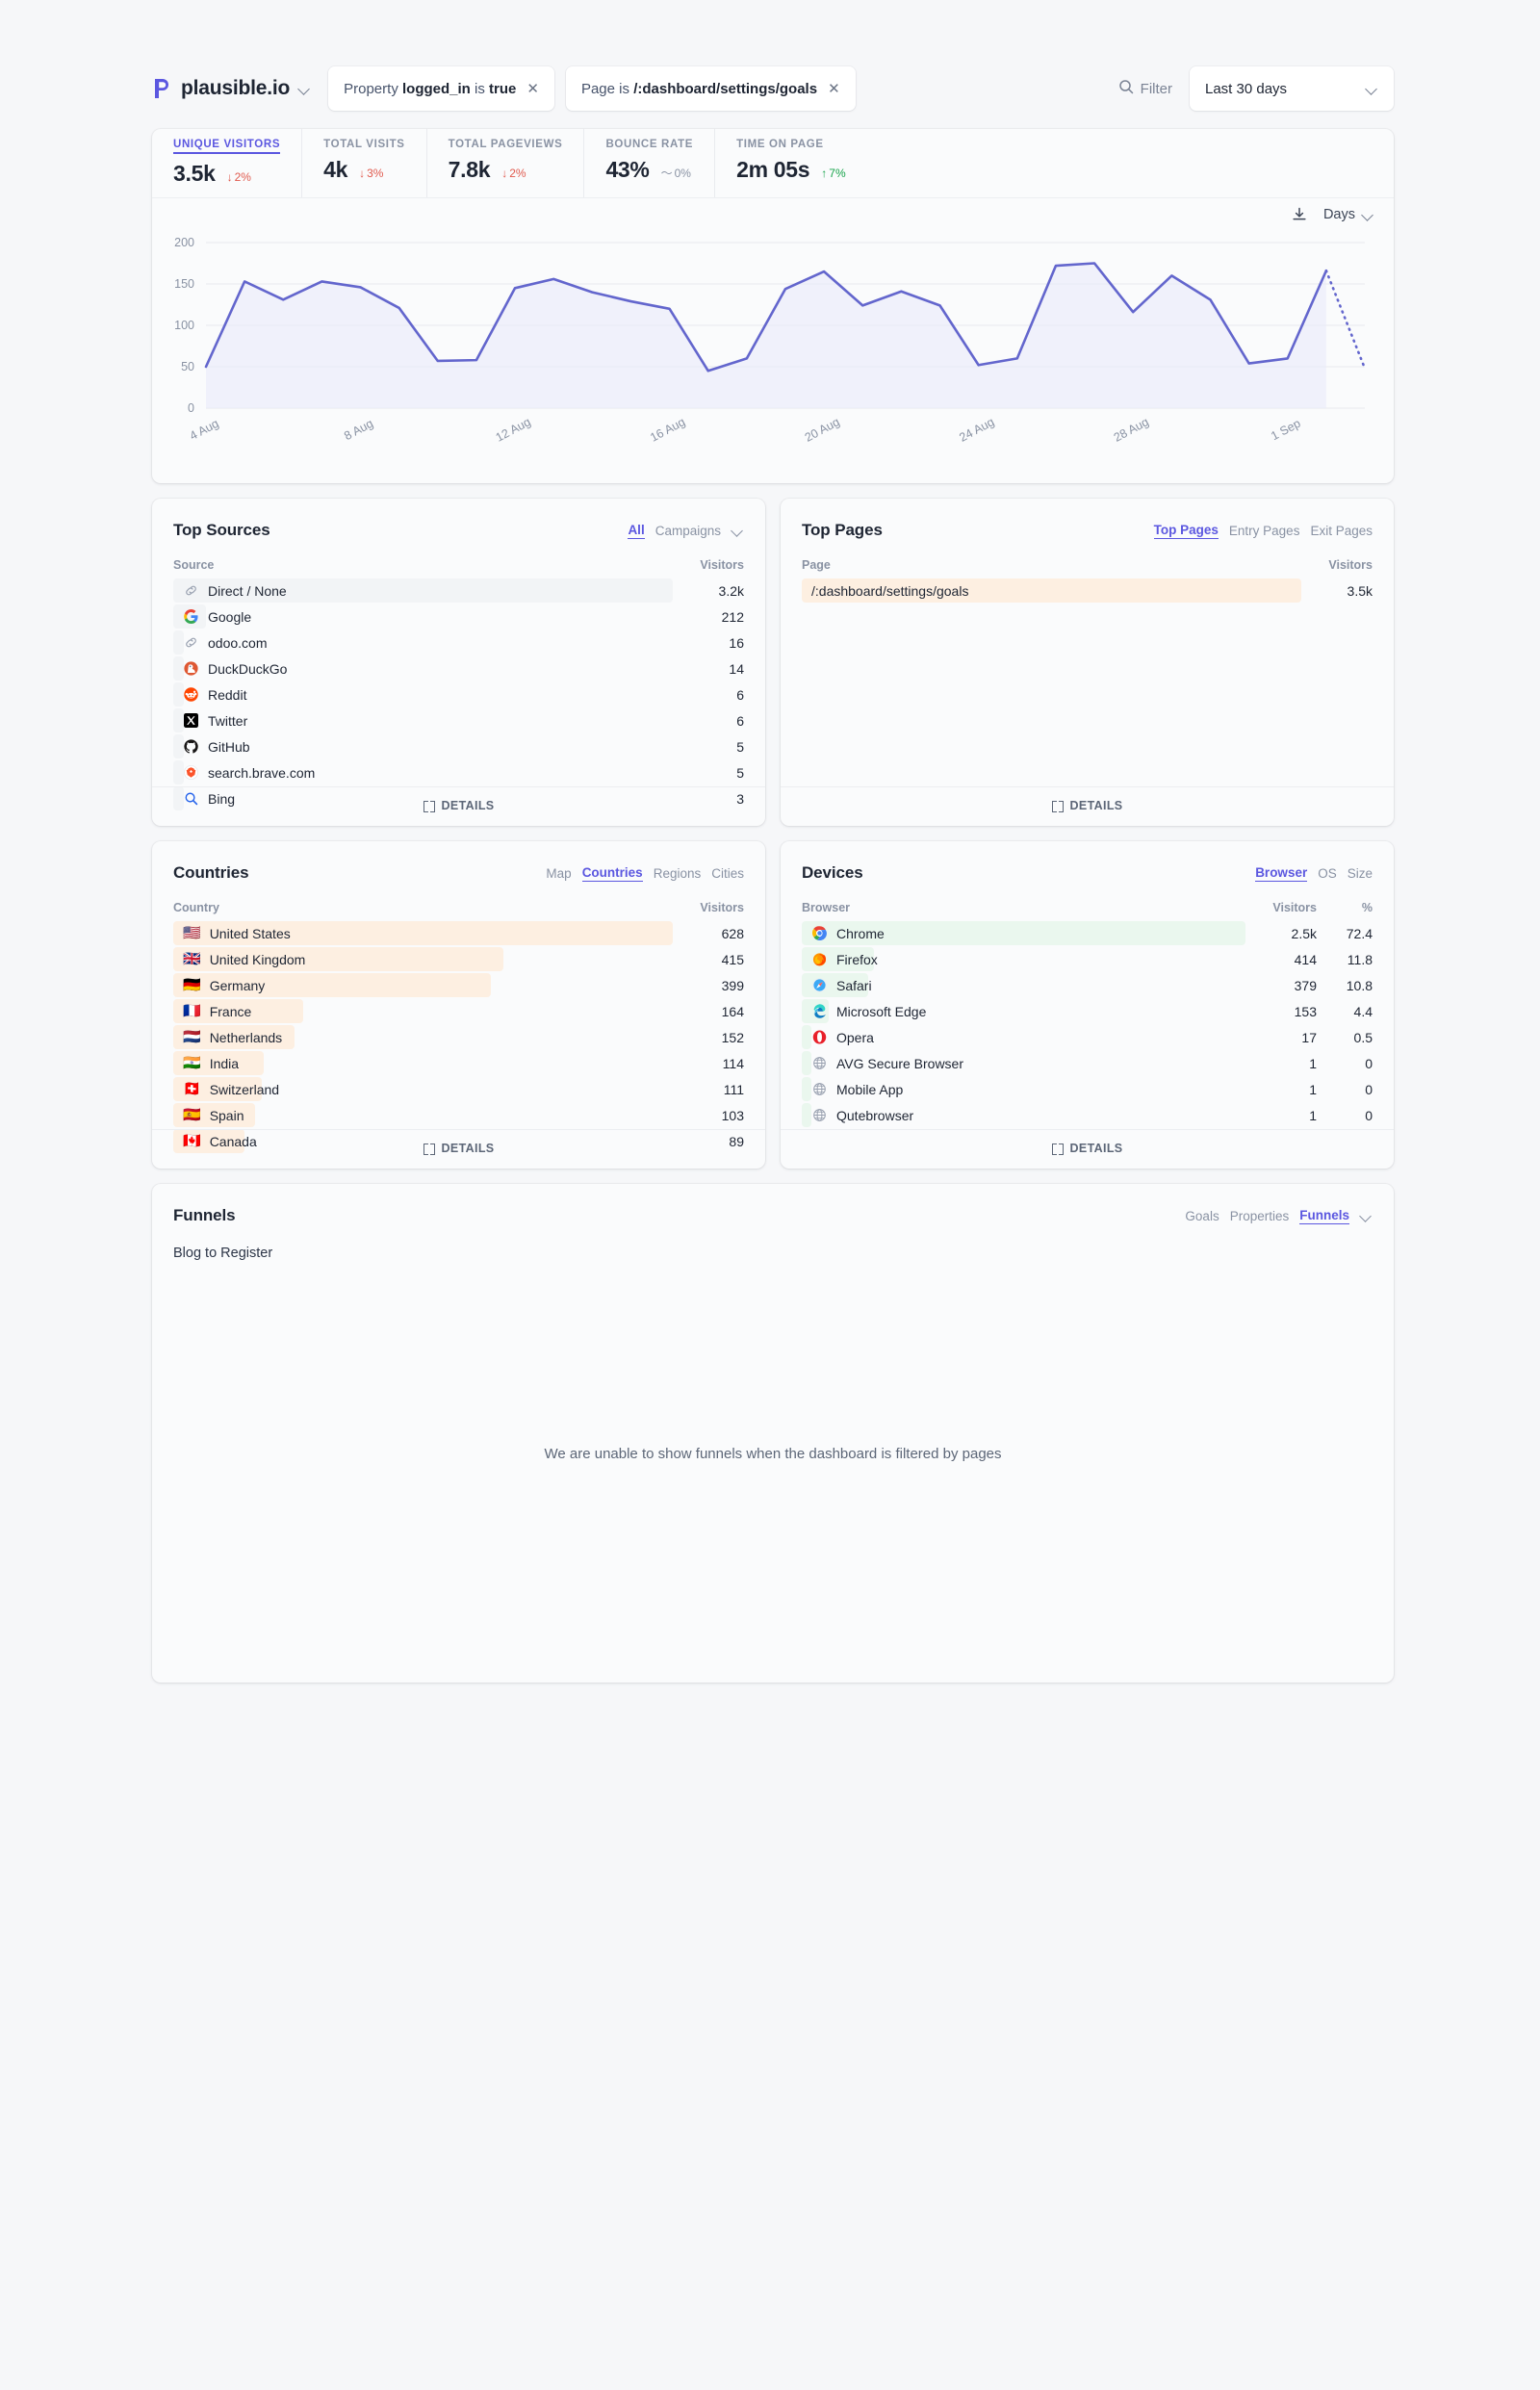 The width and height of the screenshot is (1540, 2390). Describe the element at coordinates (1281, 873) in the screenshot. I see `tab-browser: Browser` at that location.